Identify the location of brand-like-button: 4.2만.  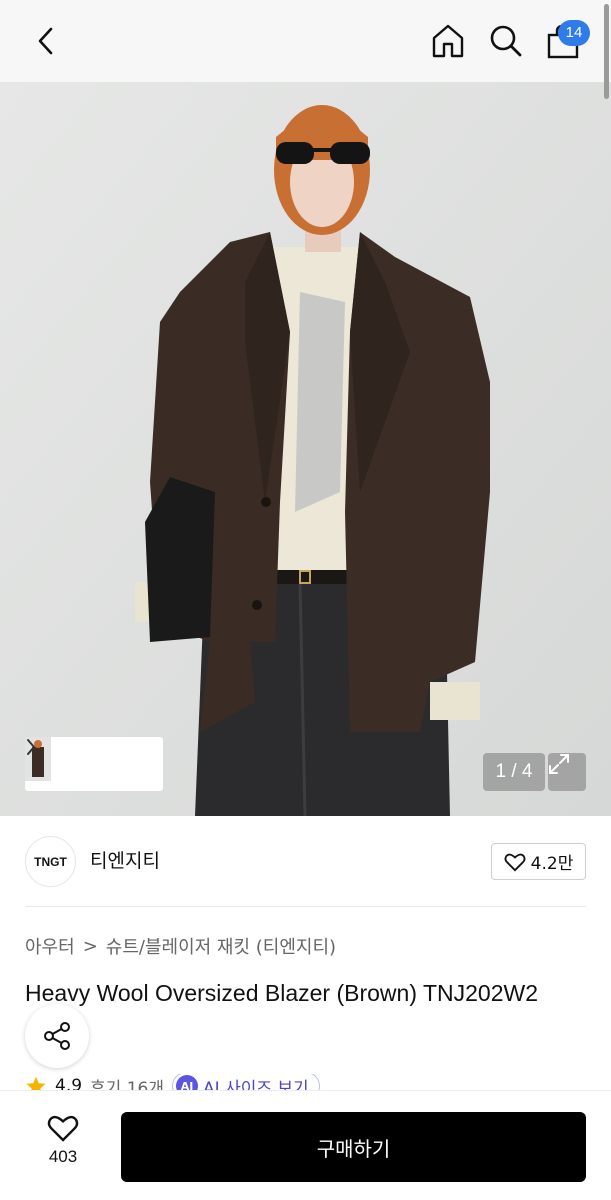
(538, 861).